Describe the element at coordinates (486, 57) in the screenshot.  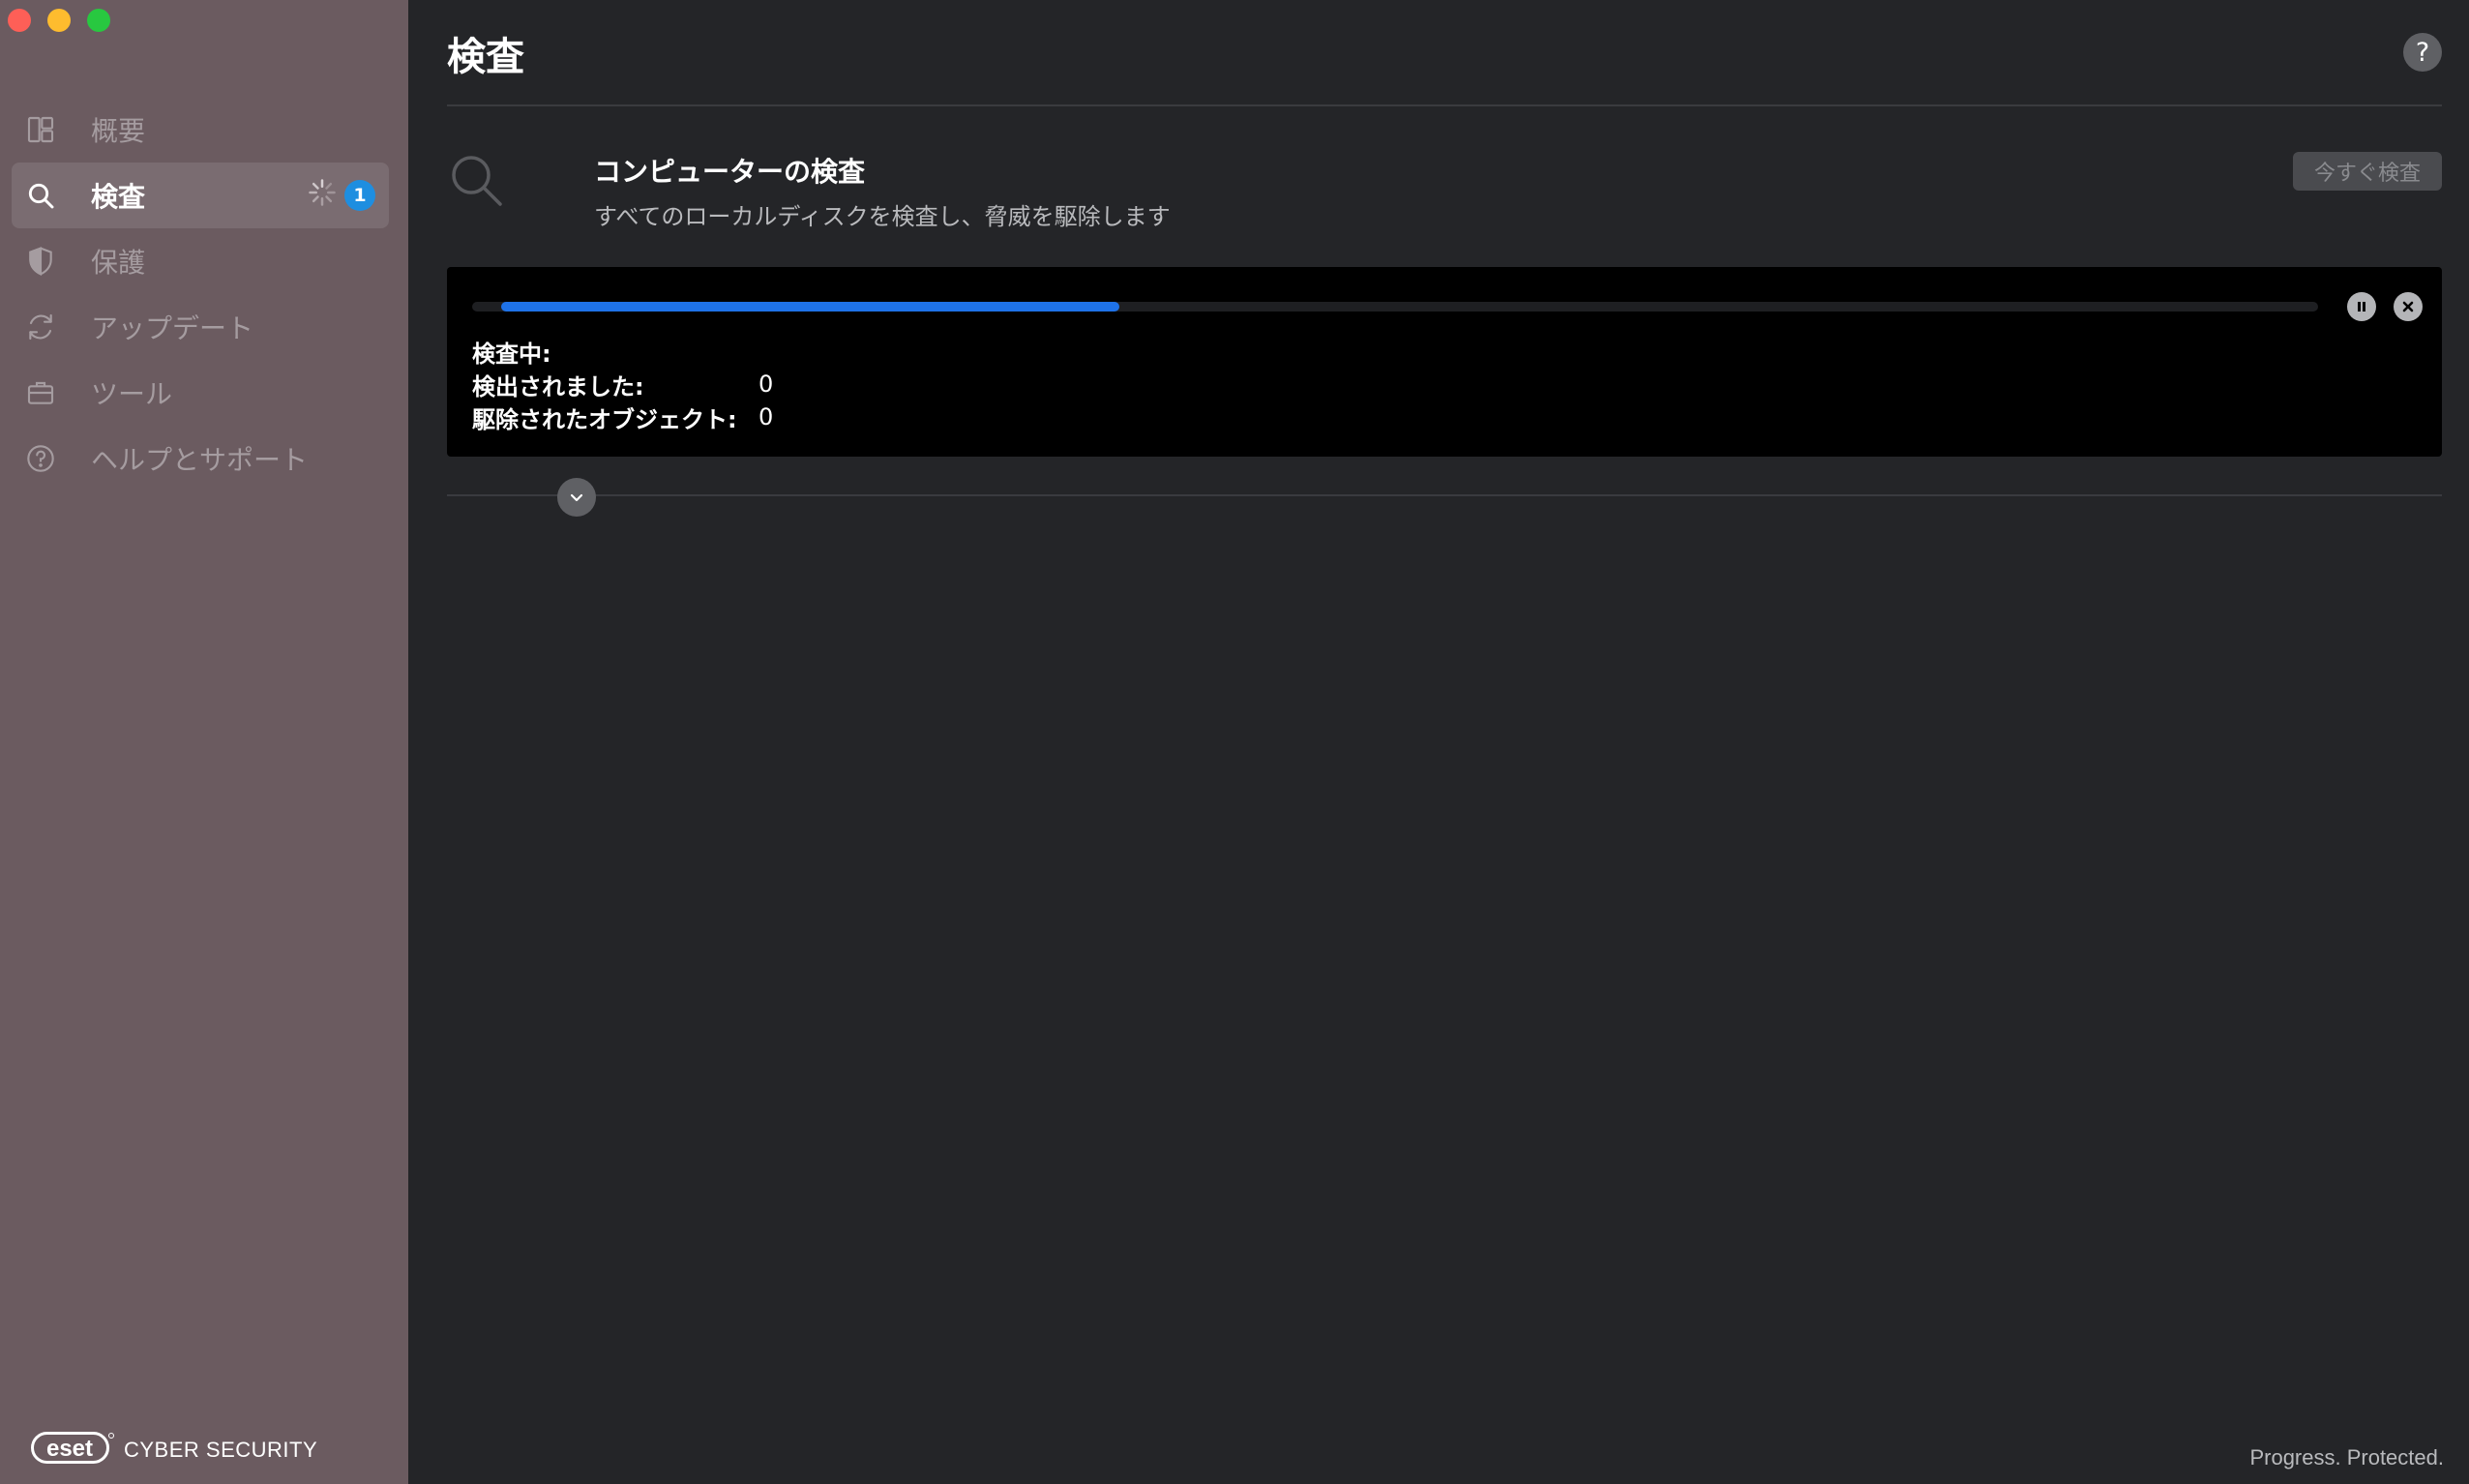
I see `page-title: 検査` at that location.